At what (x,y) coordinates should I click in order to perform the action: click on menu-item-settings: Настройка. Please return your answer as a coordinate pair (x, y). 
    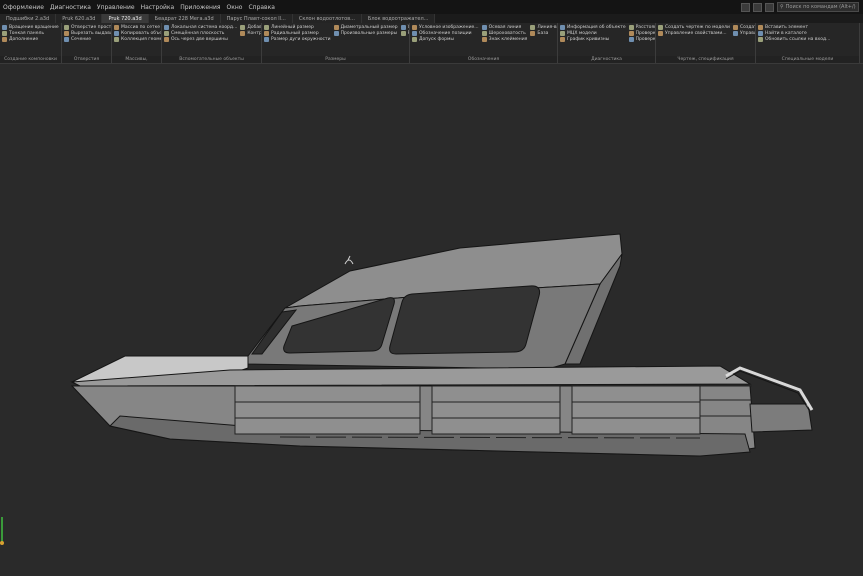
    Looking at the image, I should click on (158, 7).